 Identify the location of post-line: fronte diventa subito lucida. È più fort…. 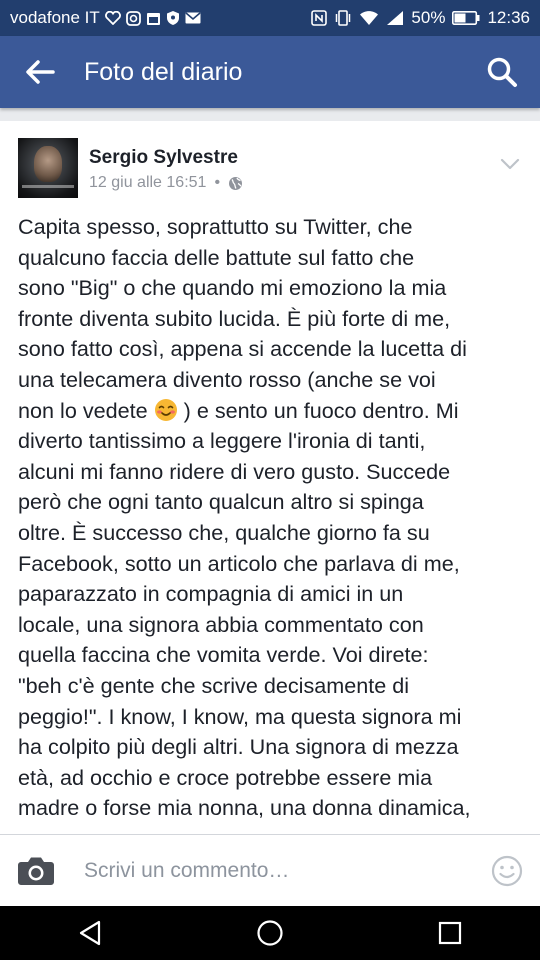
(234, 318).